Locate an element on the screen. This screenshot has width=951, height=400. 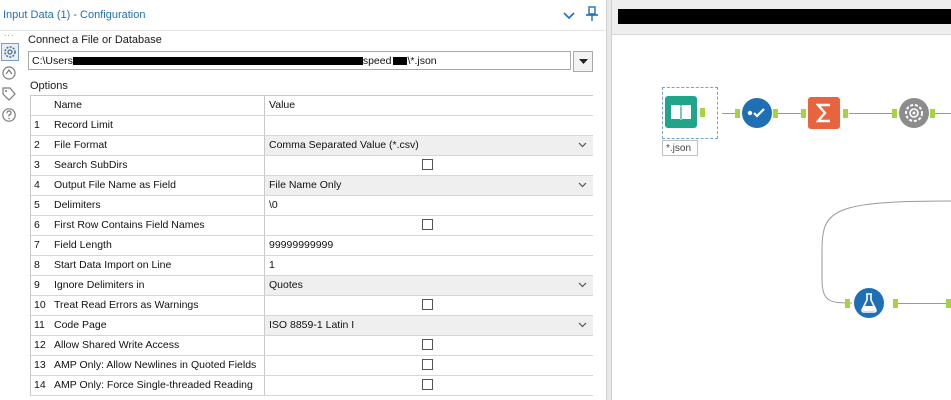
panel-titlebar: Input Data (1) - Configuration is located at coordinates (303, 15).